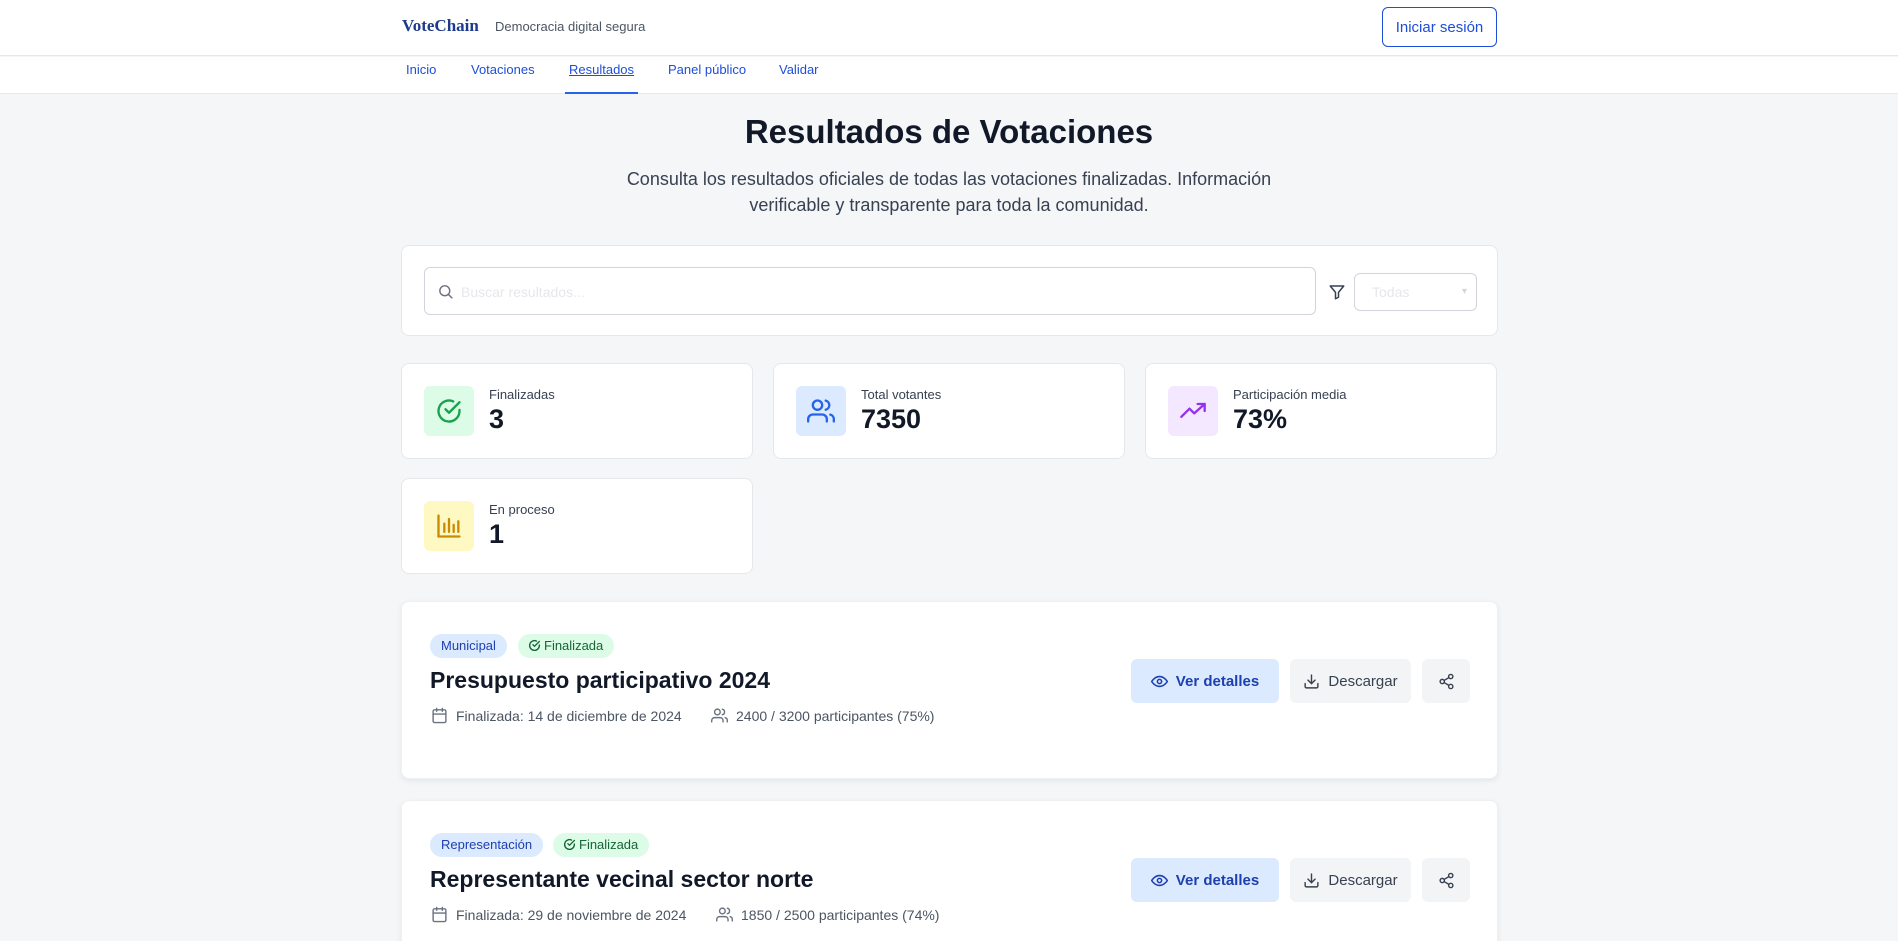 The image size is (1898, 941). I want to click on stat-value: 1, so click(497, 534).